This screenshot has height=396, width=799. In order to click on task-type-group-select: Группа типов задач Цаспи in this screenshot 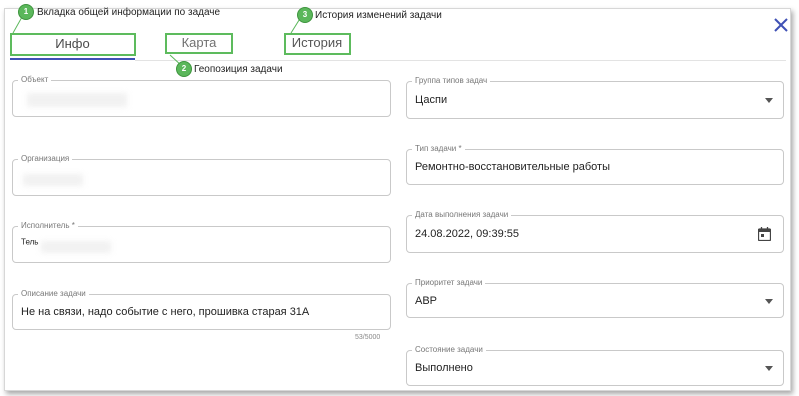, I will do `click(595, 97)`.